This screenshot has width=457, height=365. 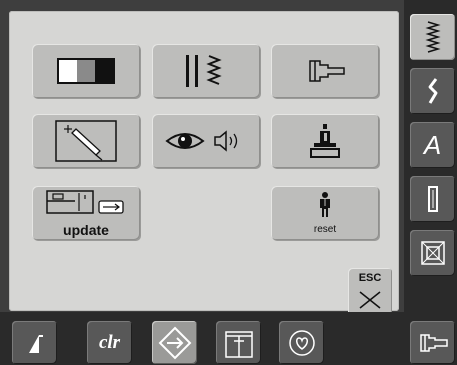 I want to click on stitch-width-button, so click(x=206, y=71).